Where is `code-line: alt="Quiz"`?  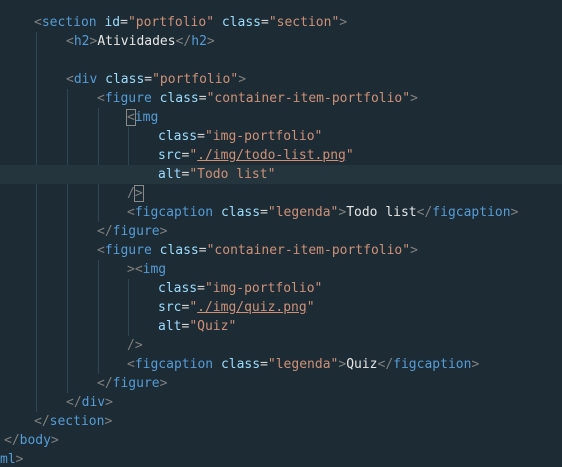
code-line: alt="Quiz" is located at coordinates (281, 326).